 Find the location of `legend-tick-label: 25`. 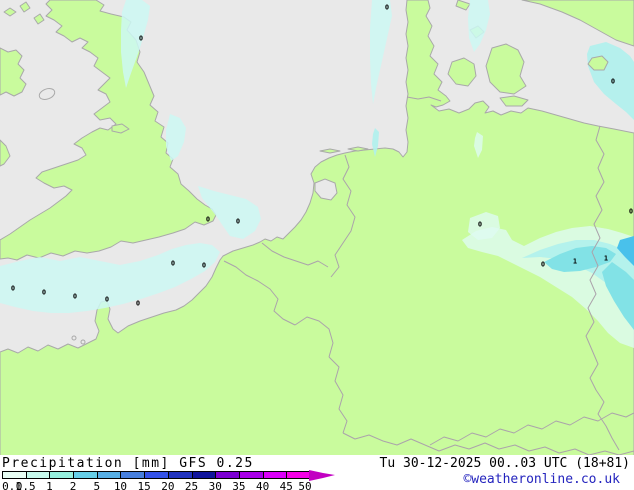

legend-tick-label: 25 is located at coordinates (191, 485).